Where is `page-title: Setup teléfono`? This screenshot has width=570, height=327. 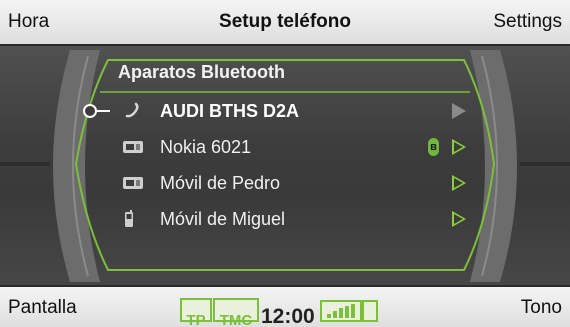 page-title: Setup teléfono is located at coordinates (285, 21).